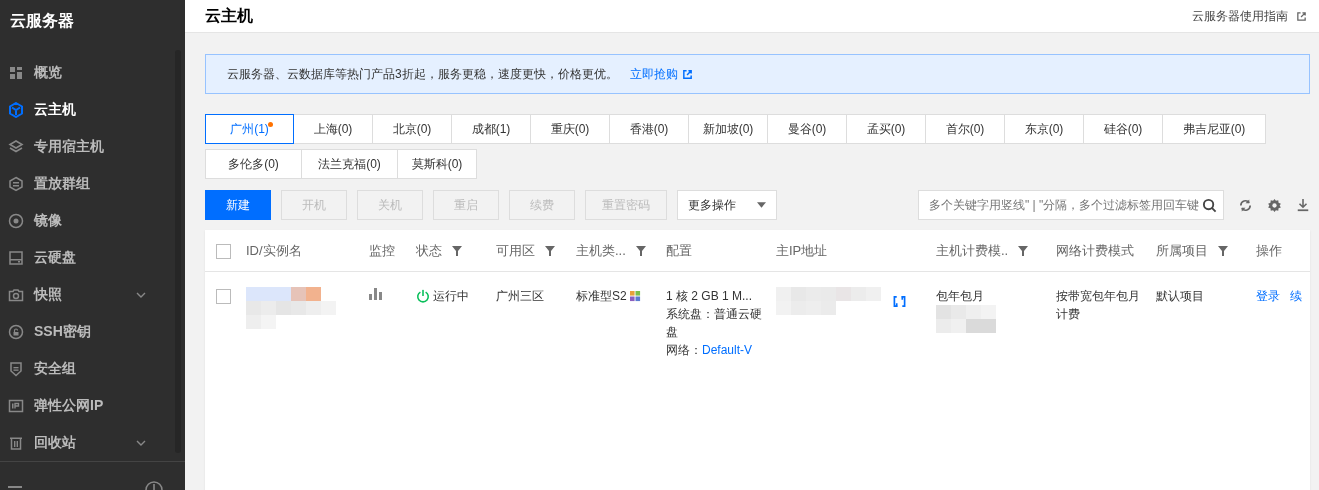 This screenshot has height=490, width=1319. Describe the element at coordinates (515, 250) in the screenshot. I see `column-header: 可用区` at that location.